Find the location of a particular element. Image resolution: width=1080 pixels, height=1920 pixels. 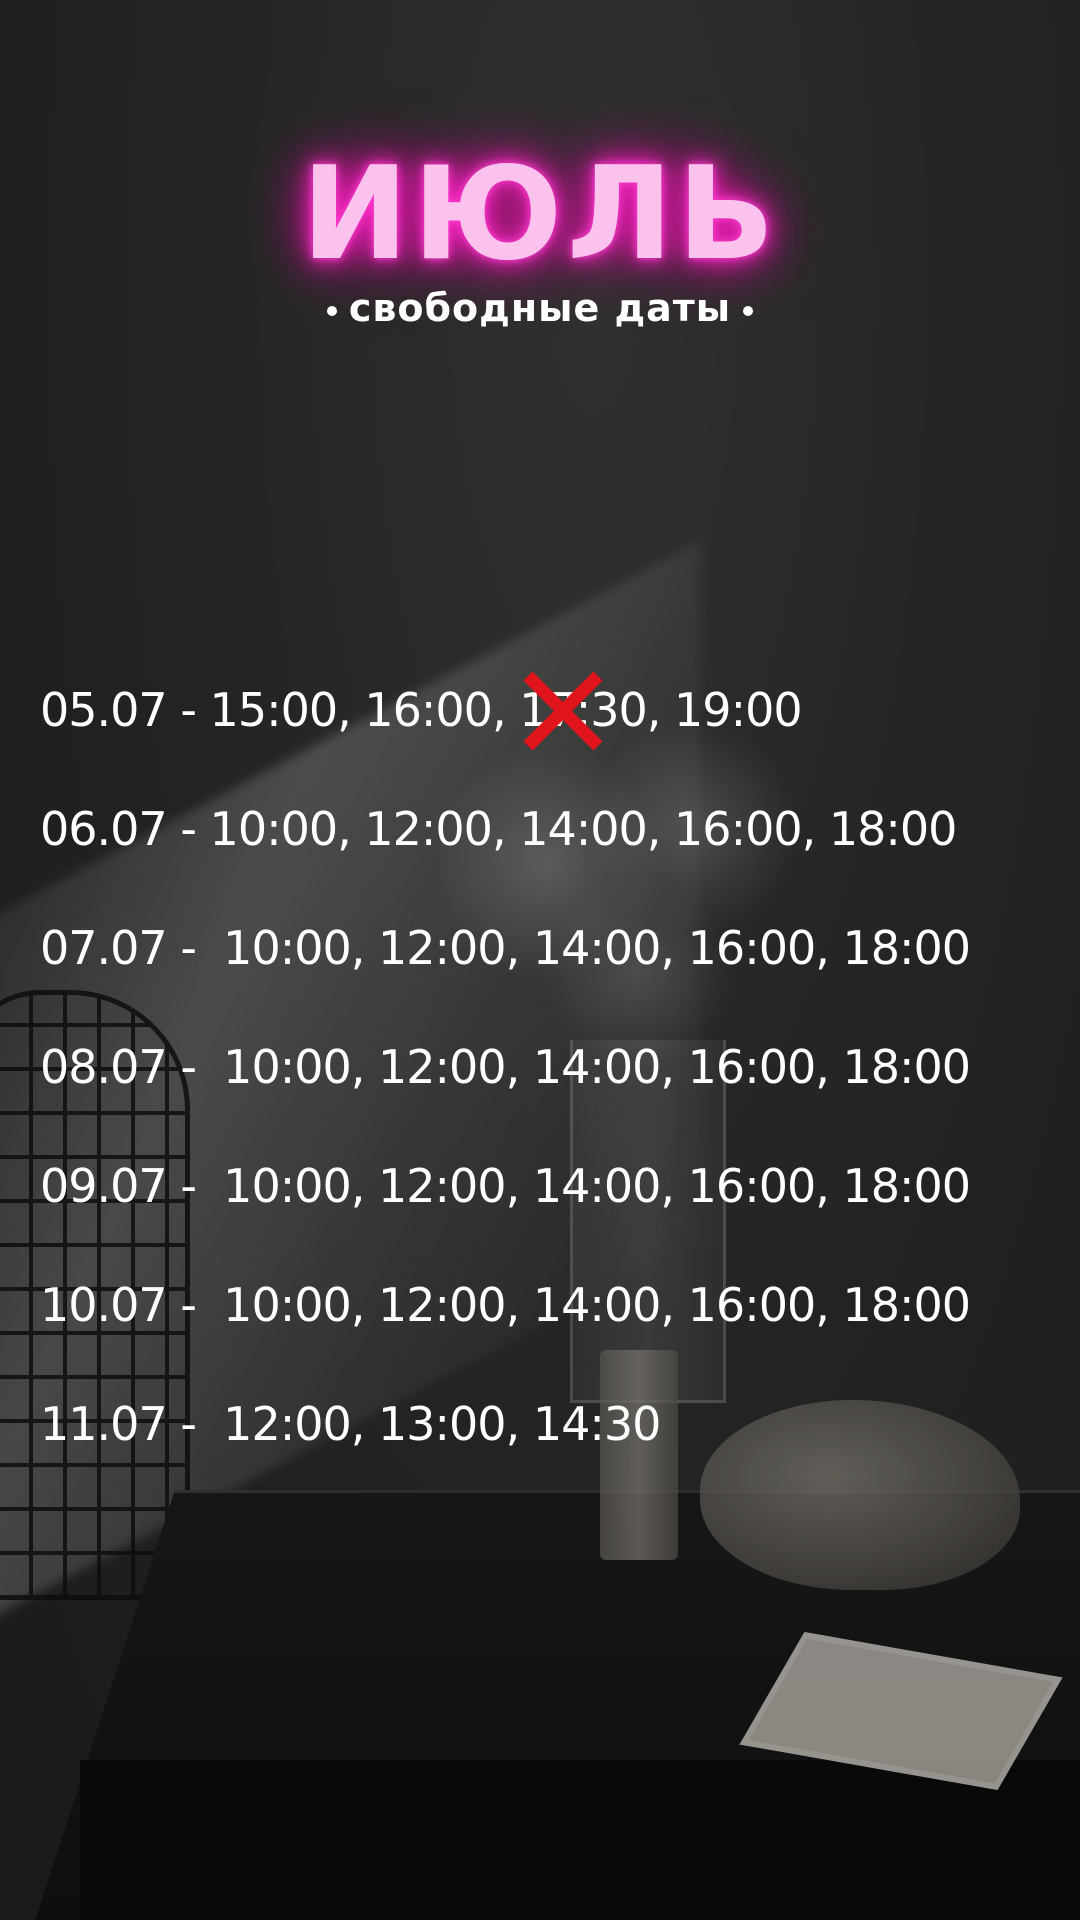

time-text: 14:30 is located at coordinates (597, 1424).